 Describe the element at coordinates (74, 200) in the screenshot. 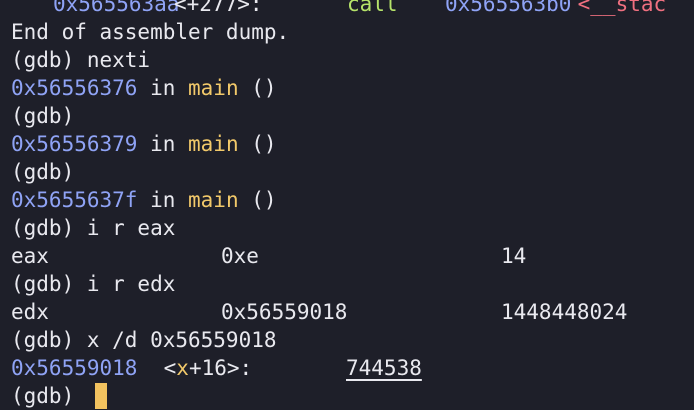

I see `location-address: 0x5655637f` at that location.